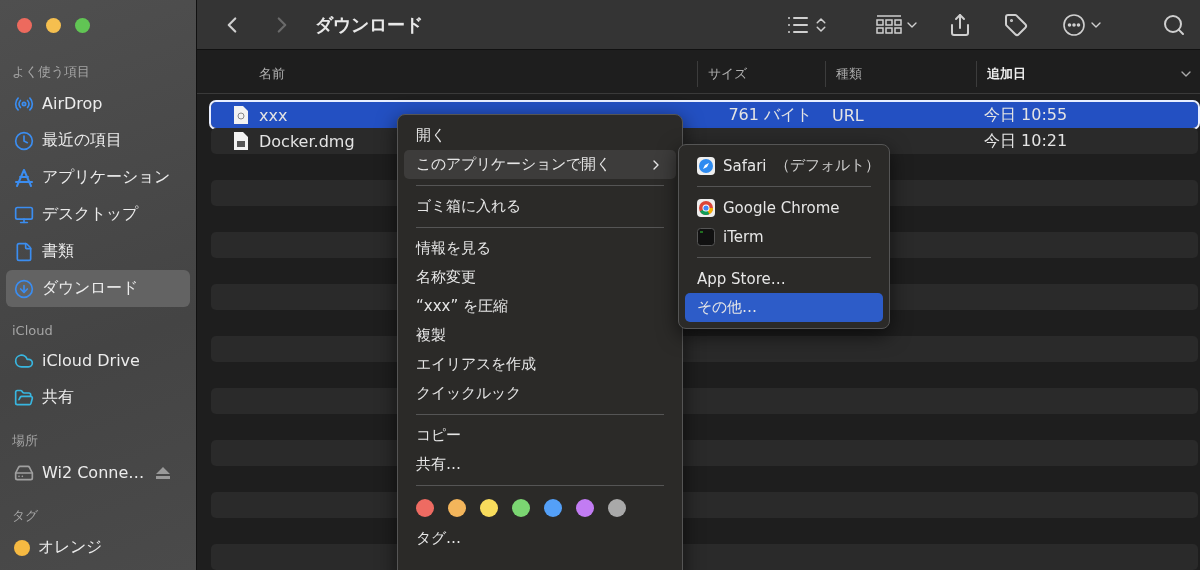 The width and height of the screenshot is (1200, 570). What do you see at coordinates (706, 236) in the screenshot?
I see `terminal-icon` at bounding box center [706, 236].